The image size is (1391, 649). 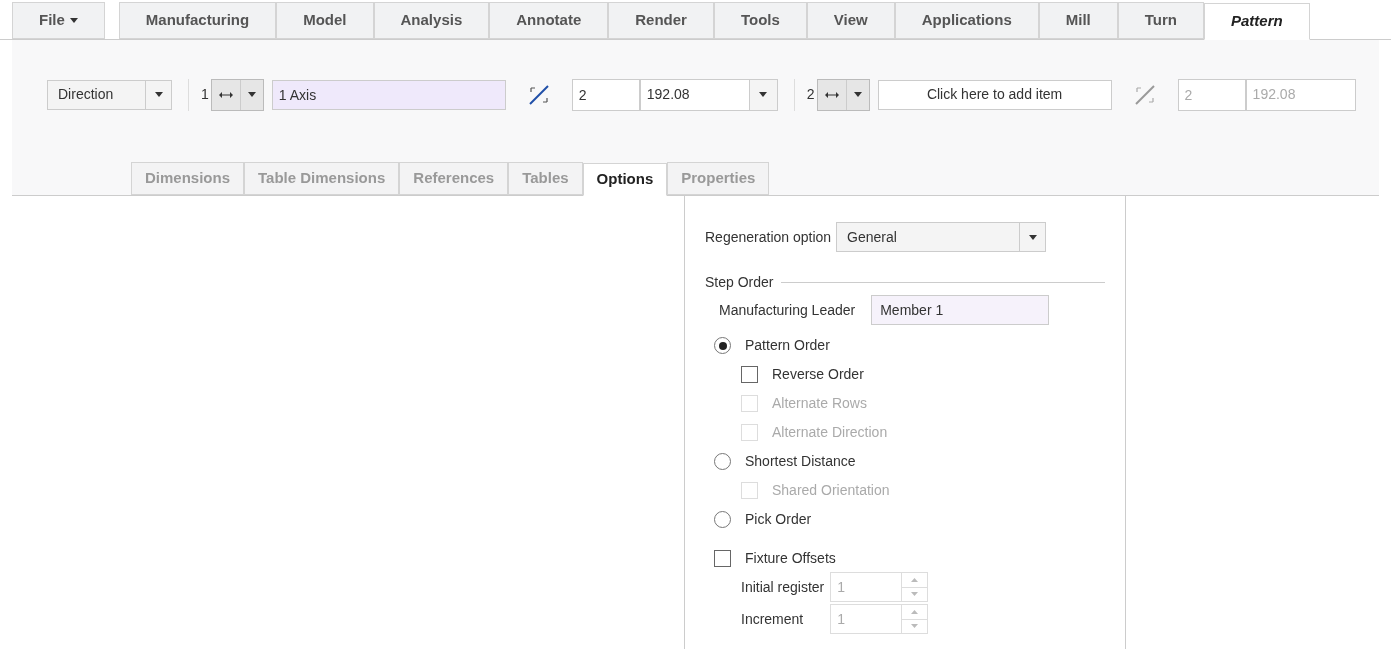 I want to click on ribbon-tab: Manufacturing, so click(x=197, y=20).